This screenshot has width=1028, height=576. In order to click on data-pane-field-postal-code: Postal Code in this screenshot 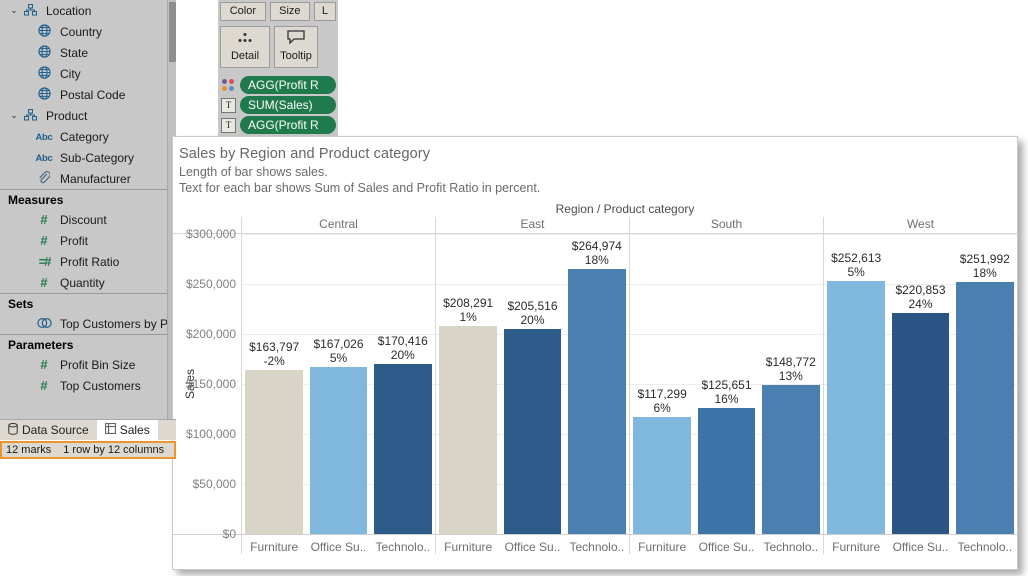, I will do `click(88, 94)`.